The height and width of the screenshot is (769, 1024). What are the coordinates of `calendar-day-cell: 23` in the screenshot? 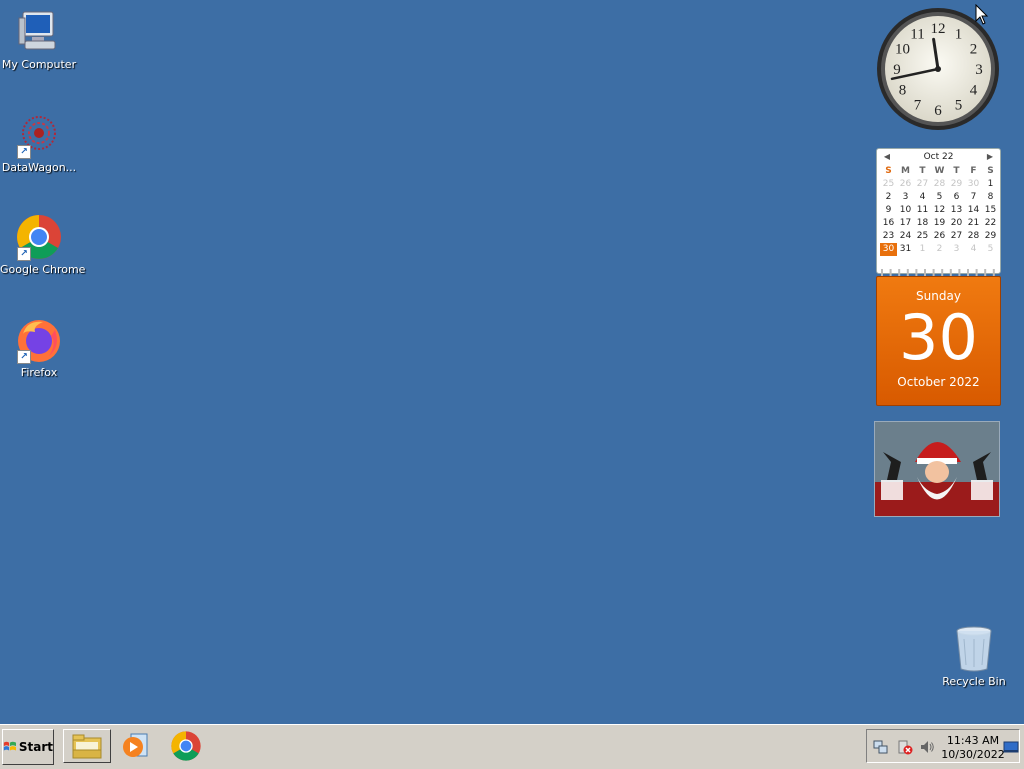 It's located at (888, 236).